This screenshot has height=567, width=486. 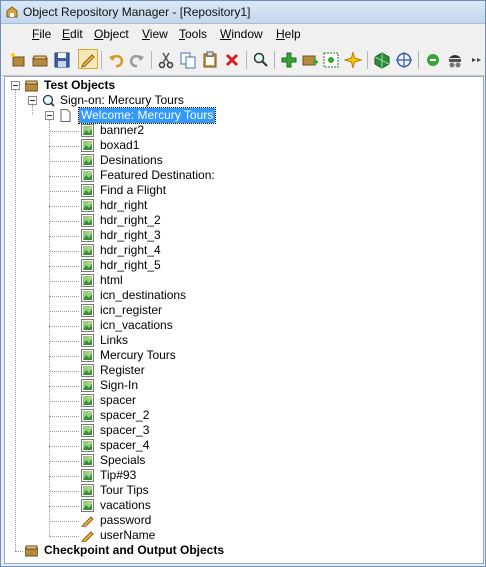 What do you see at coordinates (130, 235) in the screenshot?
I see `tree-label: hdr_right_3` at bounding box center [130, 235].